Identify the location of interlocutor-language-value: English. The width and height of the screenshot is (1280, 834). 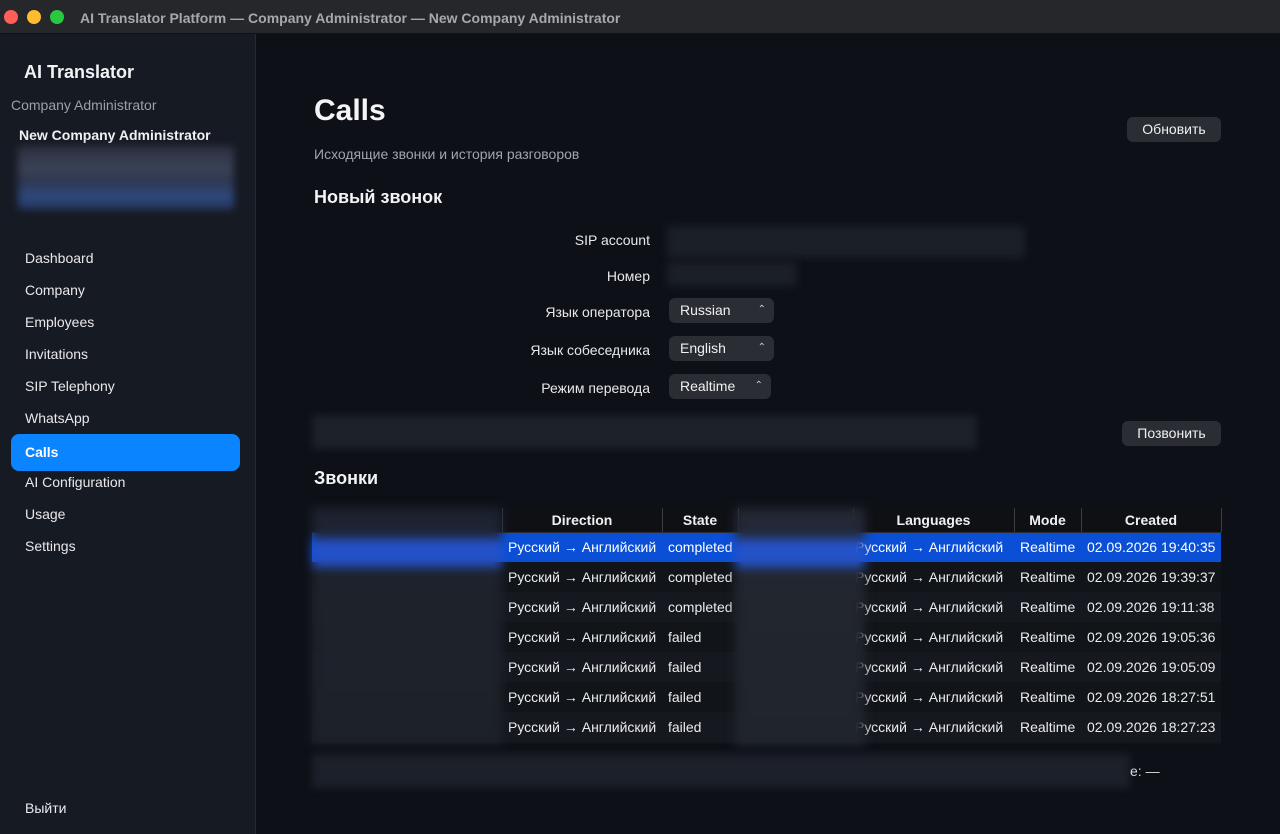
(703, 348).